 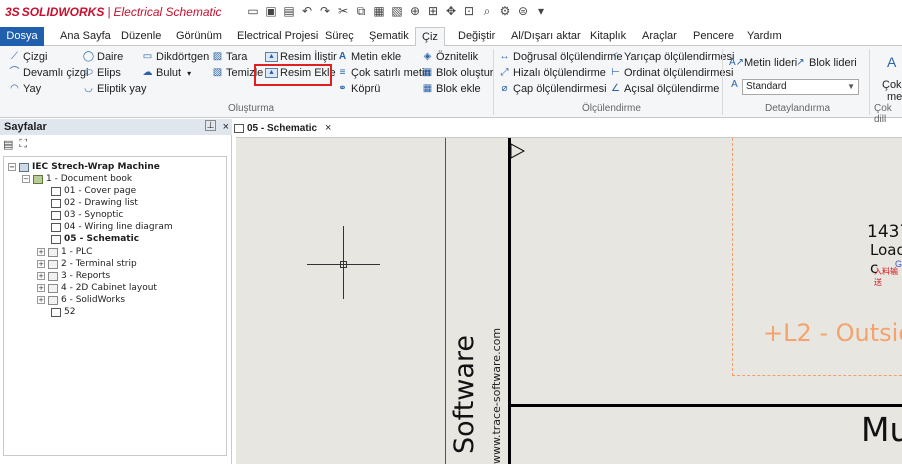 What do you see at coordinates (672, 57) in the screenshot?
I see `radius-dimension-button: ◜ Yarıçap ölçülendirmesi` at bounding box center [672, 57].